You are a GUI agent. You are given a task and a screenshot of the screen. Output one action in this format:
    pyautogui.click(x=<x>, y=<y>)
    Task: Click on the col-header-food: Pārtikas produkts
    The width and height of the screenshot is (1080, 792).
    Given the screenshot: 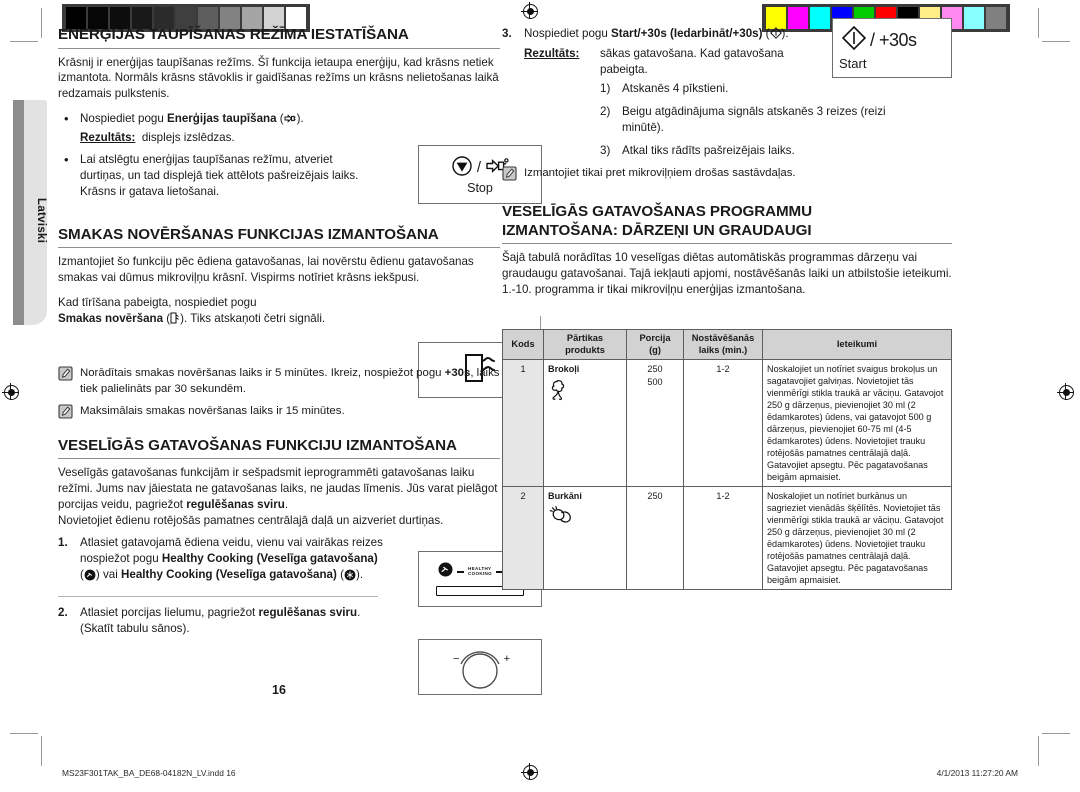 What is the action you would take?
    pyautogui.click(x=585, y=344)
    